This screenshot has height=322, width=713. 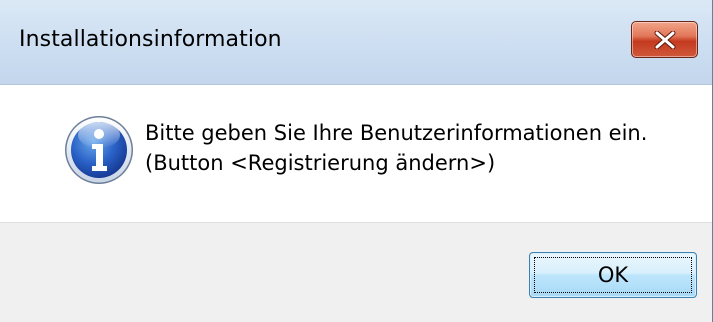 I want to click on ok-button-label: OK, so click(x=613, y=275).